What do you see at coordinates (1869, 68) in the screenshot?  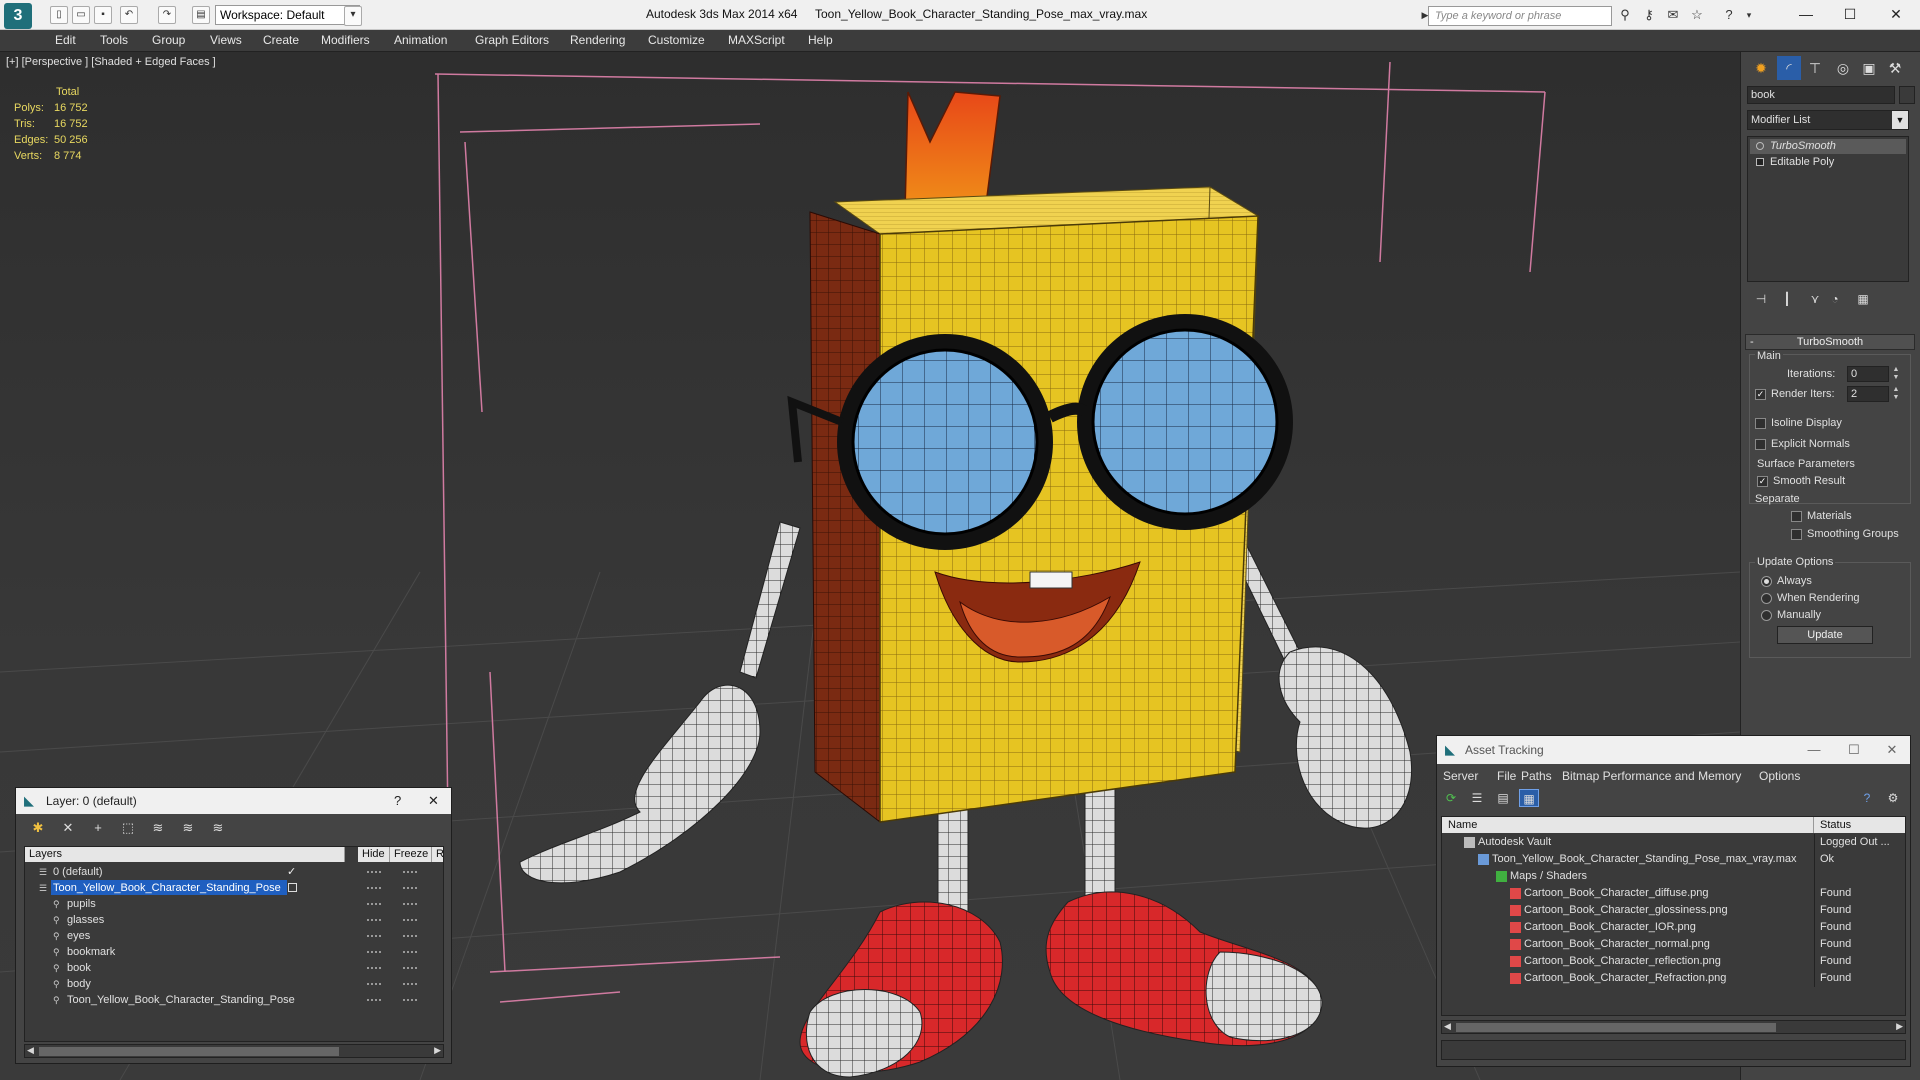 I see `display-tab-icon: ▣` at bounding box center [1869, 68].